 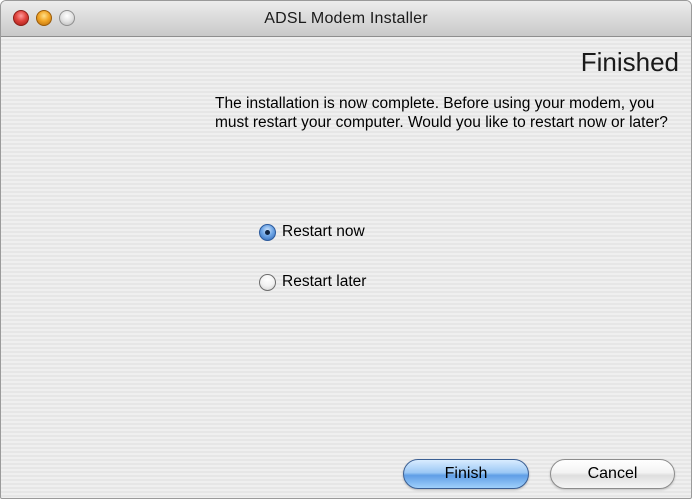 What do you see at coordinates (324, 282) in the screenshot?
I see `restart-later-label: Restart later` at bounding box center [324, 282].